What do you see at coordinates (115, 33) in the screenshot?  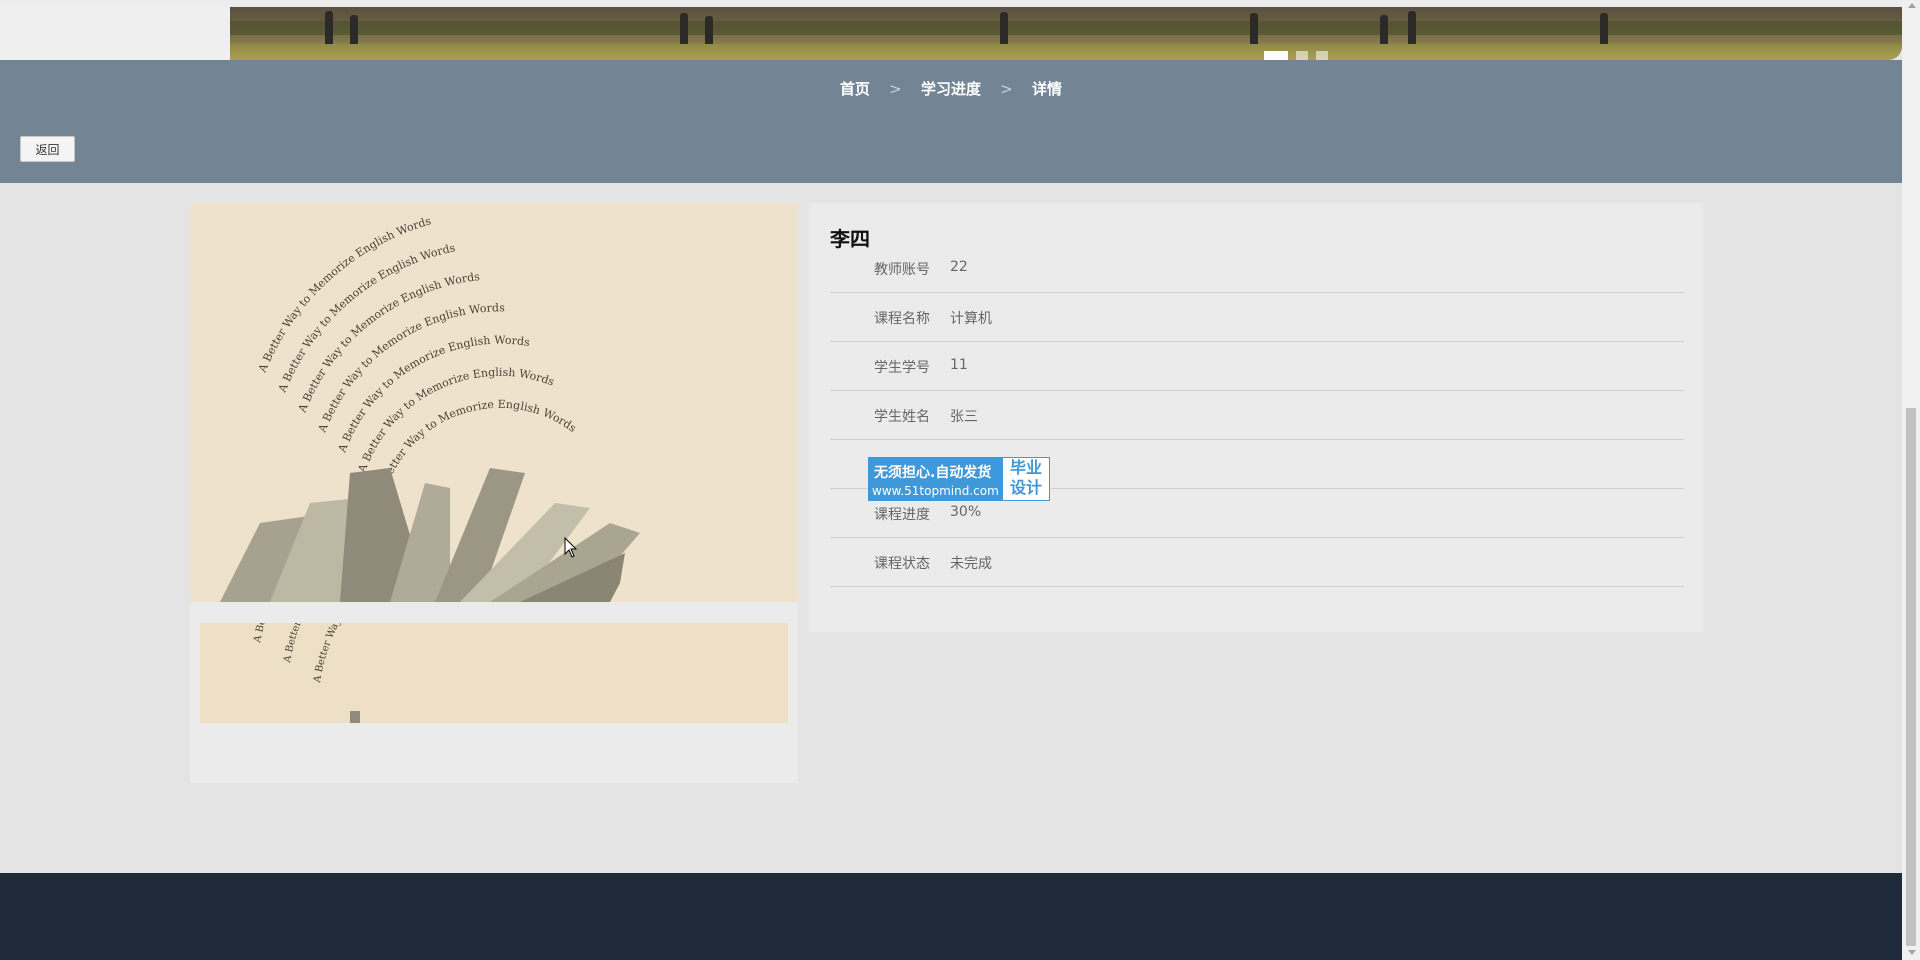 I see `left-panel` at bounding box center [115, 33].